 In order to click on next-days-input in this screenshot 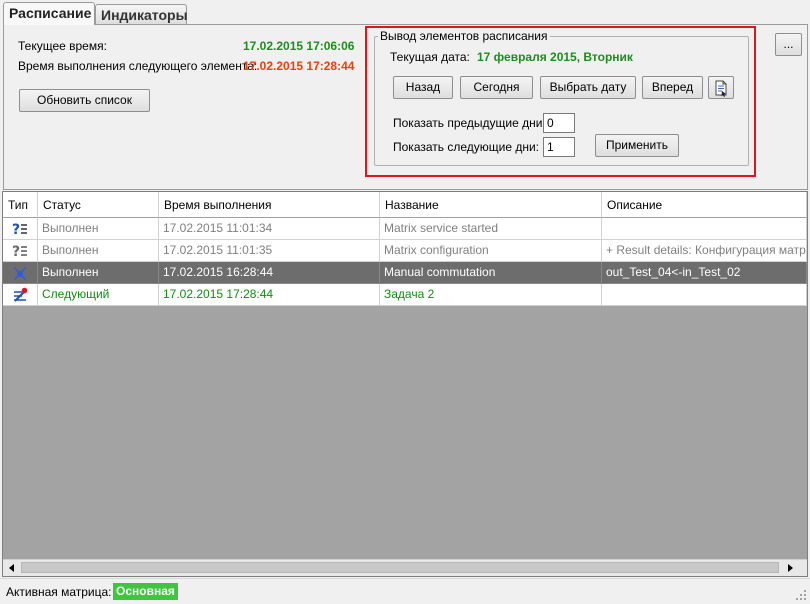, I will do `click(559, 147)`.